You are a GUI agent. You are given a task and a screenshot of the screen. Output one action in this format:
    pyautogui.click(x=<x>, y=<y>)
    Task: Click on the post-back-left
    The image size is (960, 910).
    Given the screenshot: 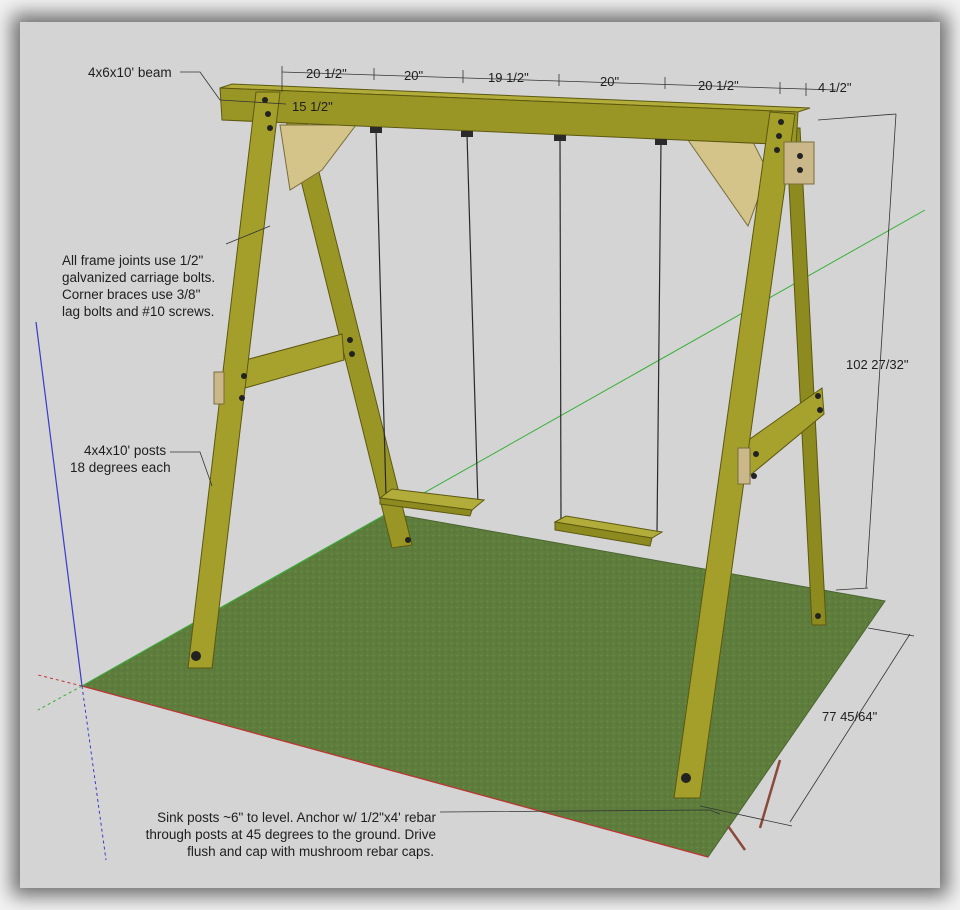 What is the action you would take?
    pyautogui.click(x=349, y=334)
    